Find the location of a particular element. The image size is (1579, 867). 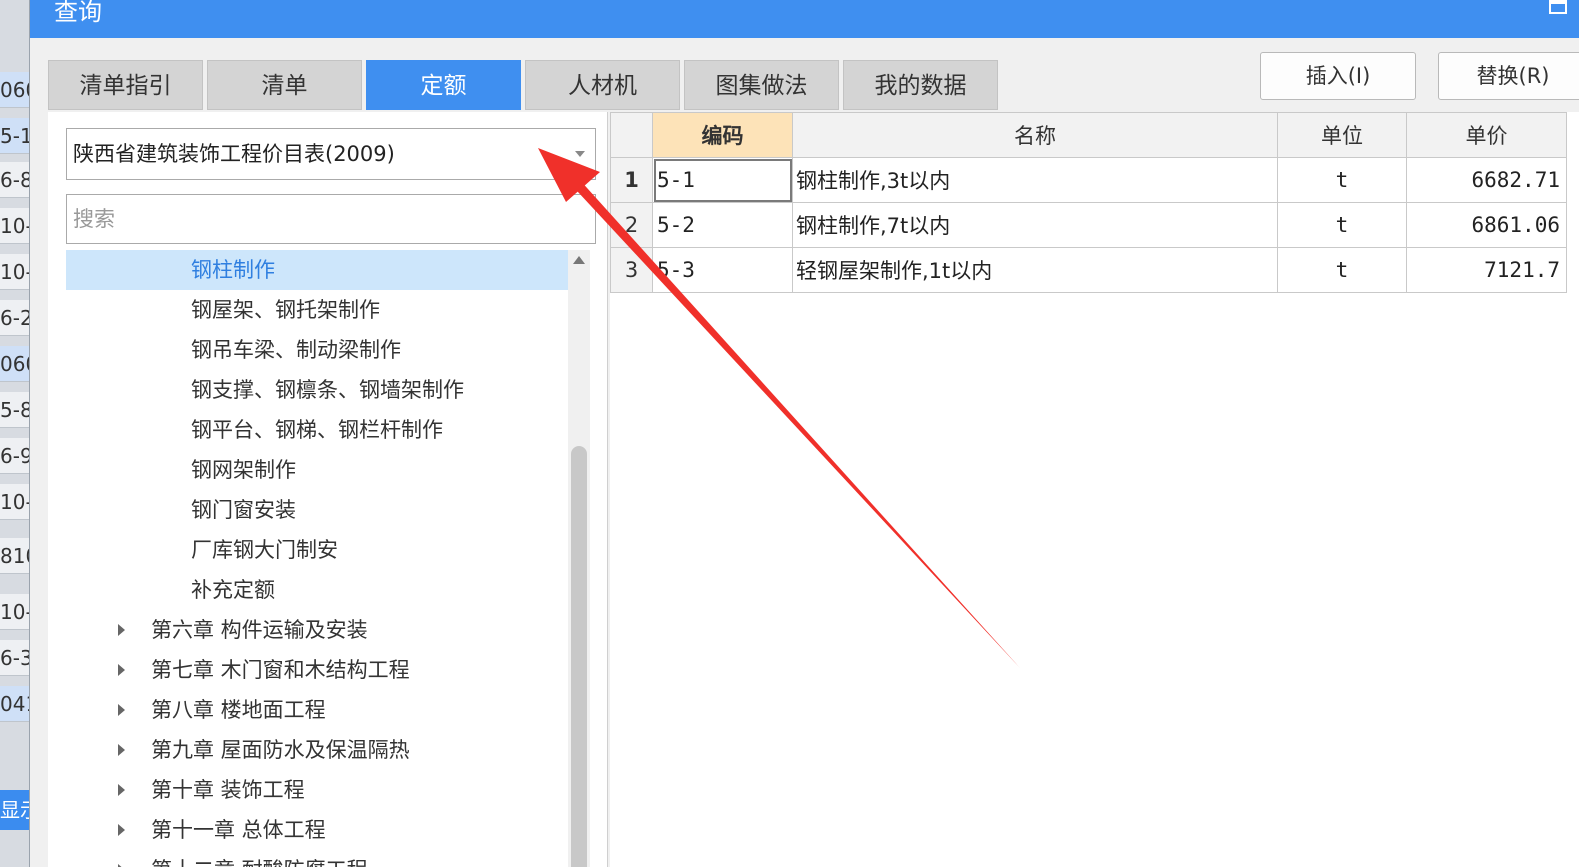

tree-item-label: 钢柱制作 is located at coordinates (233, 270).